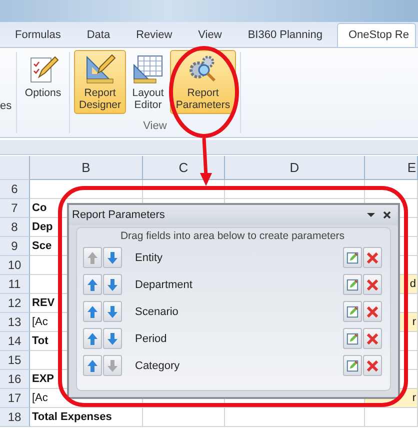 This screenshot has width=418, height=428. What do you see at coordinates (158, 366) in the screenshot?
I see `field-name: Category` at bounding box center [158, 366].